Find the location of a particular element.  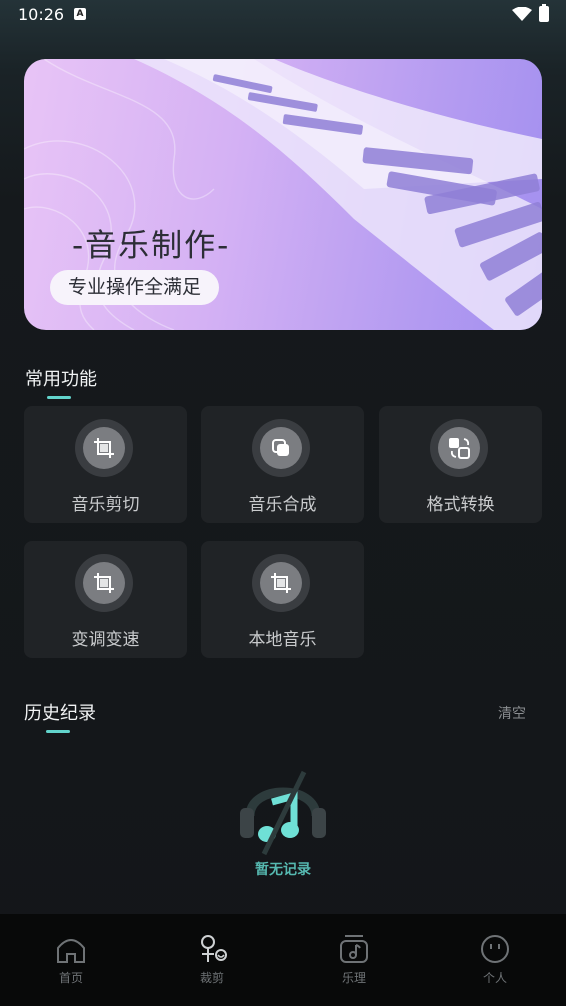

tab-cut-label: 裁剪 is located at coordinates (211, 978).